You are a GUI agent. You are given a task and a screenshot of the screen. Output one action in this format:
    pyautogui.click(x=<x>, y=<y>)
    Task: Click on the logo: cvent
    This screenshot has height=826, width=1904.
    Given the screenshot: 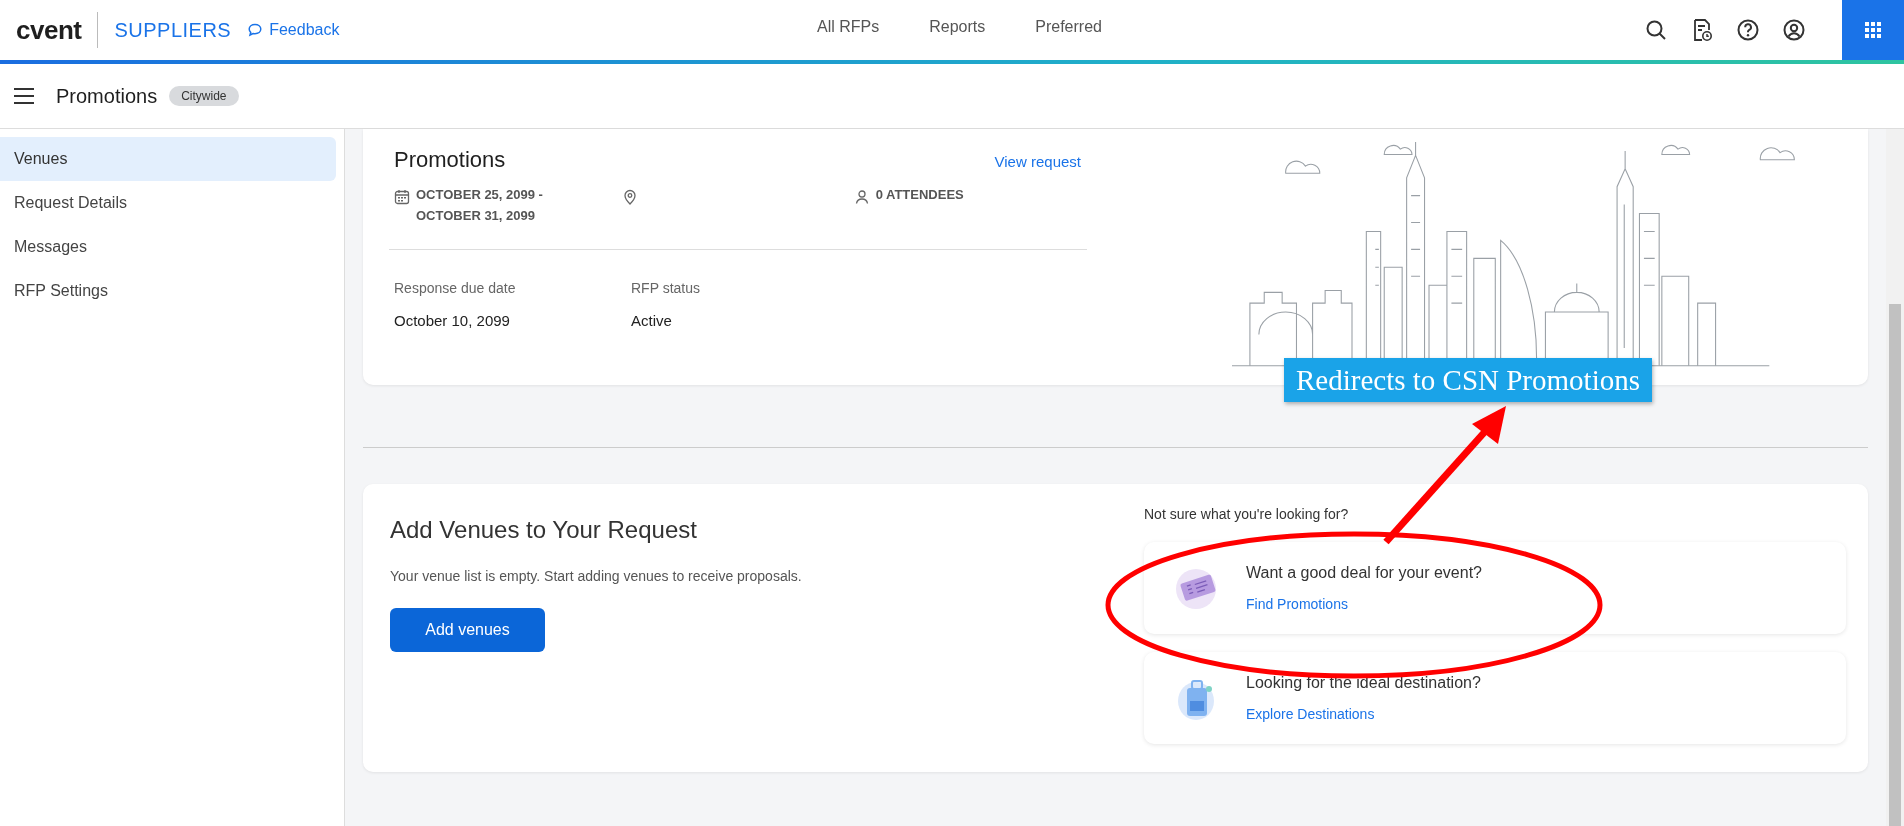 What is the action you would take?
    pyautogui.click(x=49, y=30)
    